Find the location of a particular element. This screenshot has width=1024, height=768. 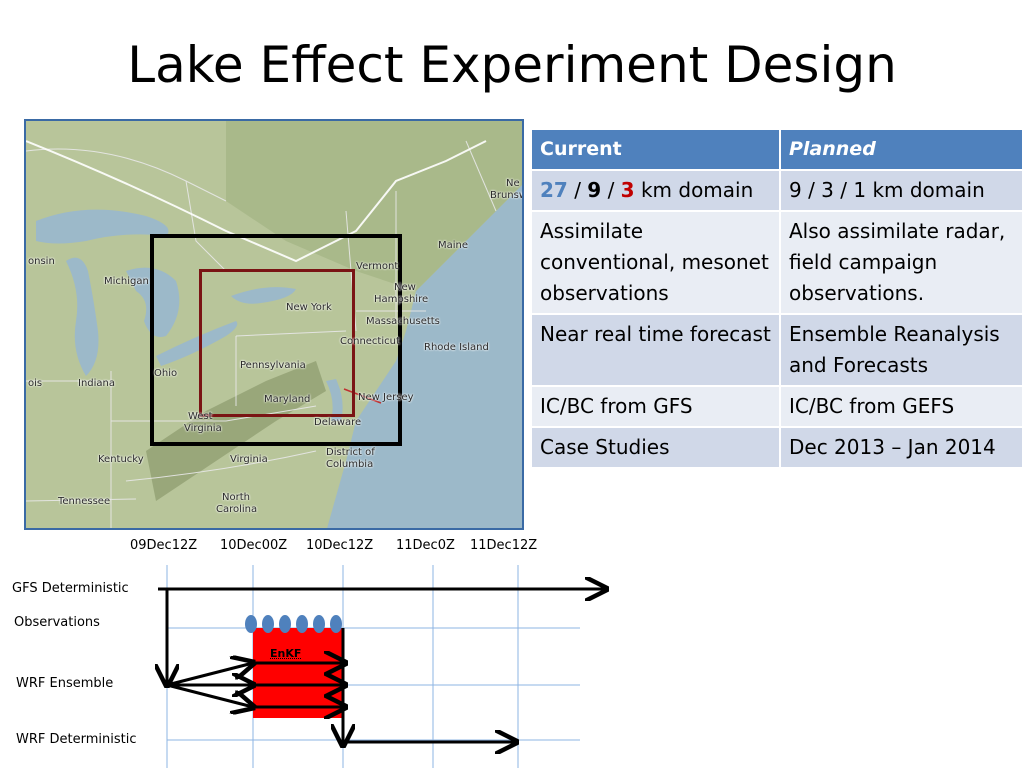

map-label-dc-a: District of is located at coordinates (350, 452).